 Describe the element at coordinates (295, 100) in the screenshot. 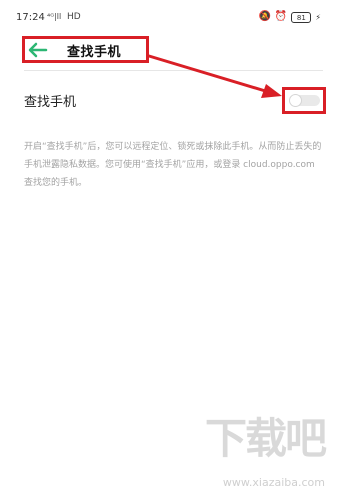

I see `toggle-thumb` at that location.